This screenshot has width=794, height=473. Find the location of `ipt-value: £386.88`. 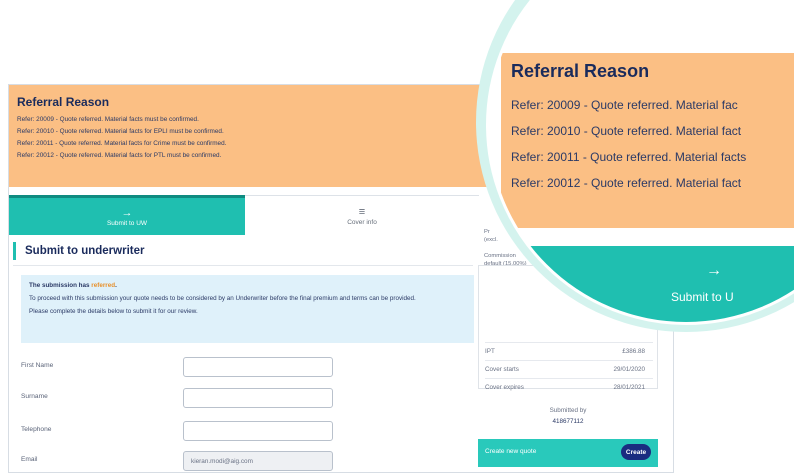

ipt-value: £386.88 is located at coordinates (633, 351).